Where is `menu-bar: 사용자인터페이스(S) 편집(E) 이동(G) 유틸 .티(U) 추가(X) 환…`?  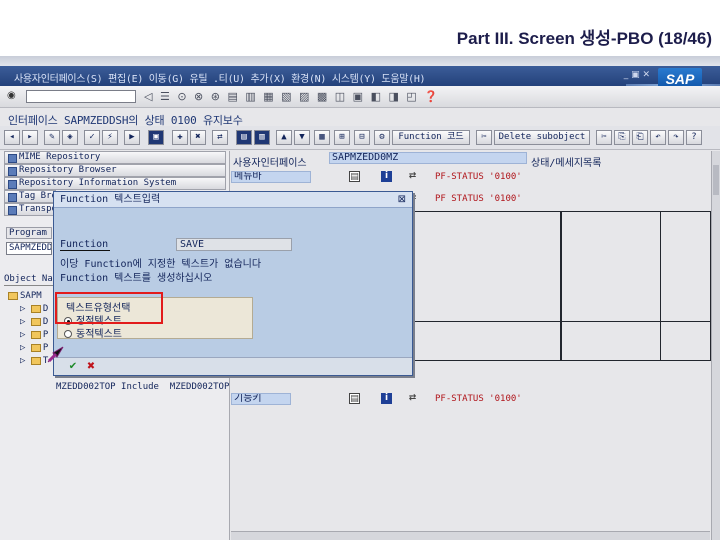
menu-bar: 사용자인터페이스(S) 편집(E) 이동(G) 유틸 .티(U) 추가(X) 환… is located at coordinates (360, 76).